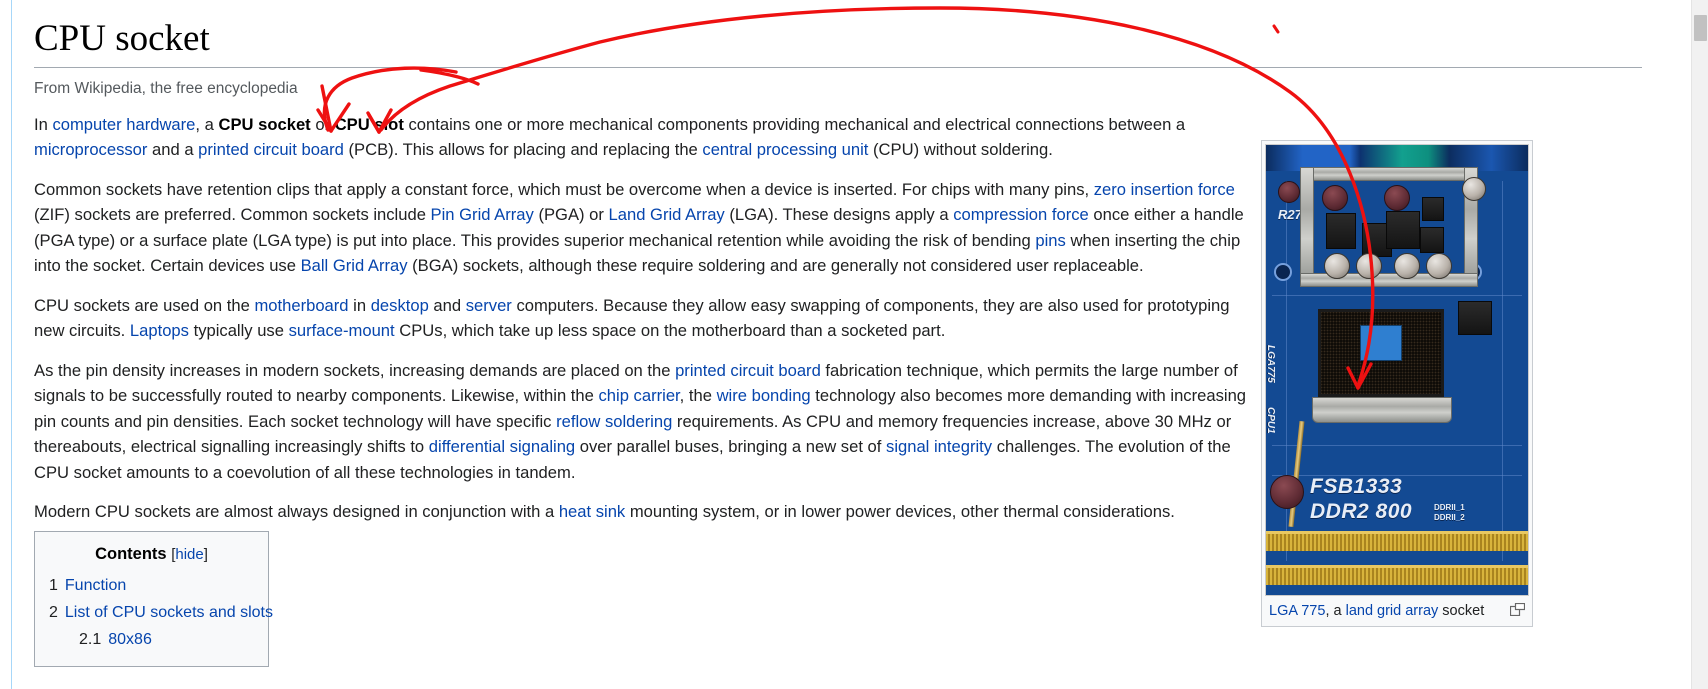 This screenshot has height=689, width=1708. Describe the element at coordinates (264, 124) in the screenshot. I see `bold-cpu-socket: CPU socket` at that location.